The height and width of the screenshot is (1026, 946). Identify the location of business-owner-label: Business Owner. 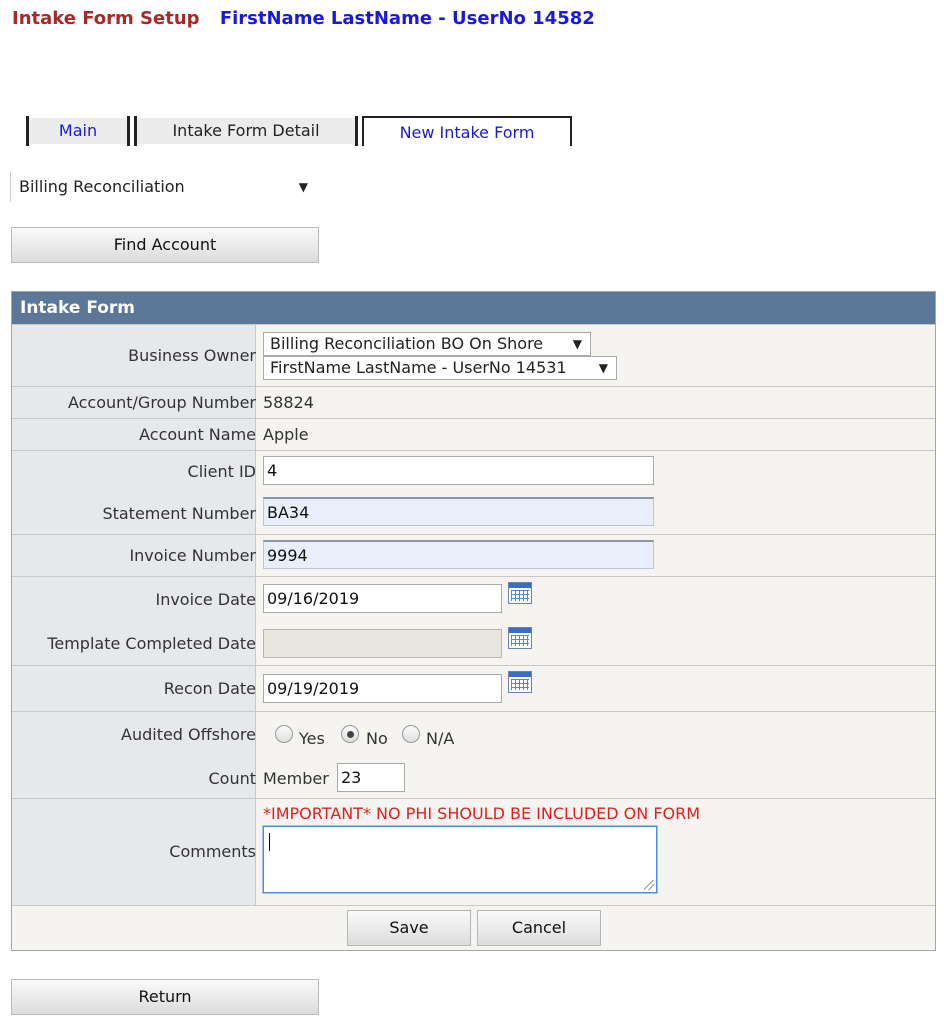
(192, 355).